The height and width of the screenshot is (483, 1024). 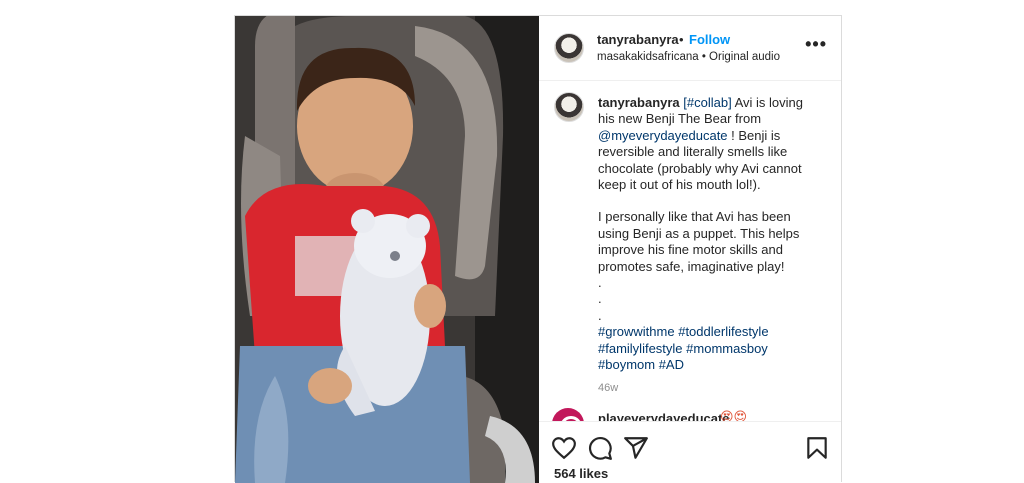 What do you see at coordinates (636, 331) in the screenshot?
I see `hashtag-link: #growwithme` at bounding box center [636, 331].